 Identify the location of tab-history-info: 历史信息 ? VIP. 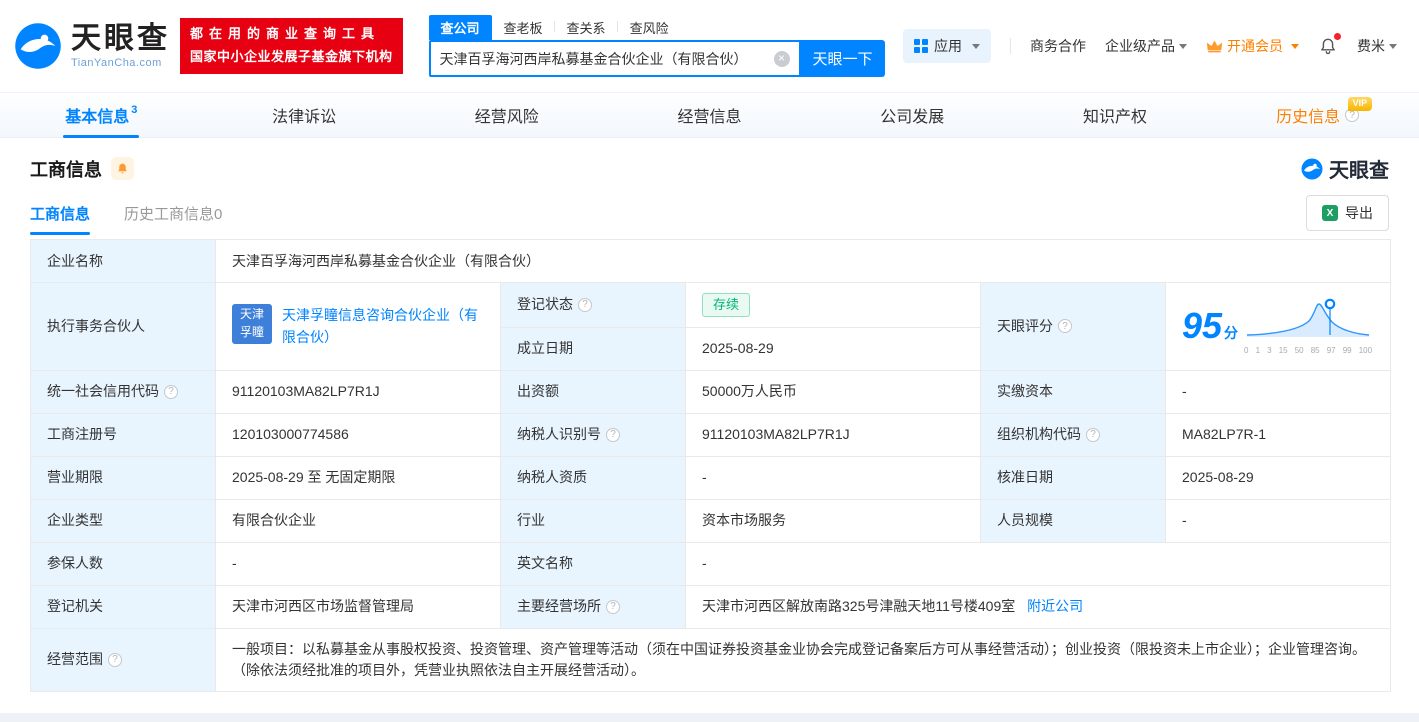
(1317, 115).